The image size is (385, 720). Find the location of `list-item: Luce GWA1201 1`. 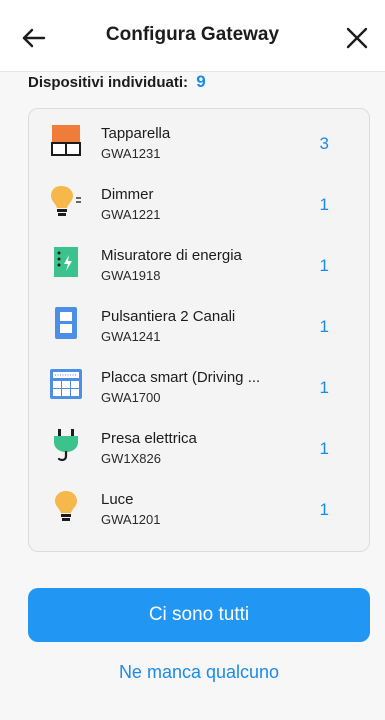

list-item: Luce GWA1201 1 is located at coordinates (199, 505).